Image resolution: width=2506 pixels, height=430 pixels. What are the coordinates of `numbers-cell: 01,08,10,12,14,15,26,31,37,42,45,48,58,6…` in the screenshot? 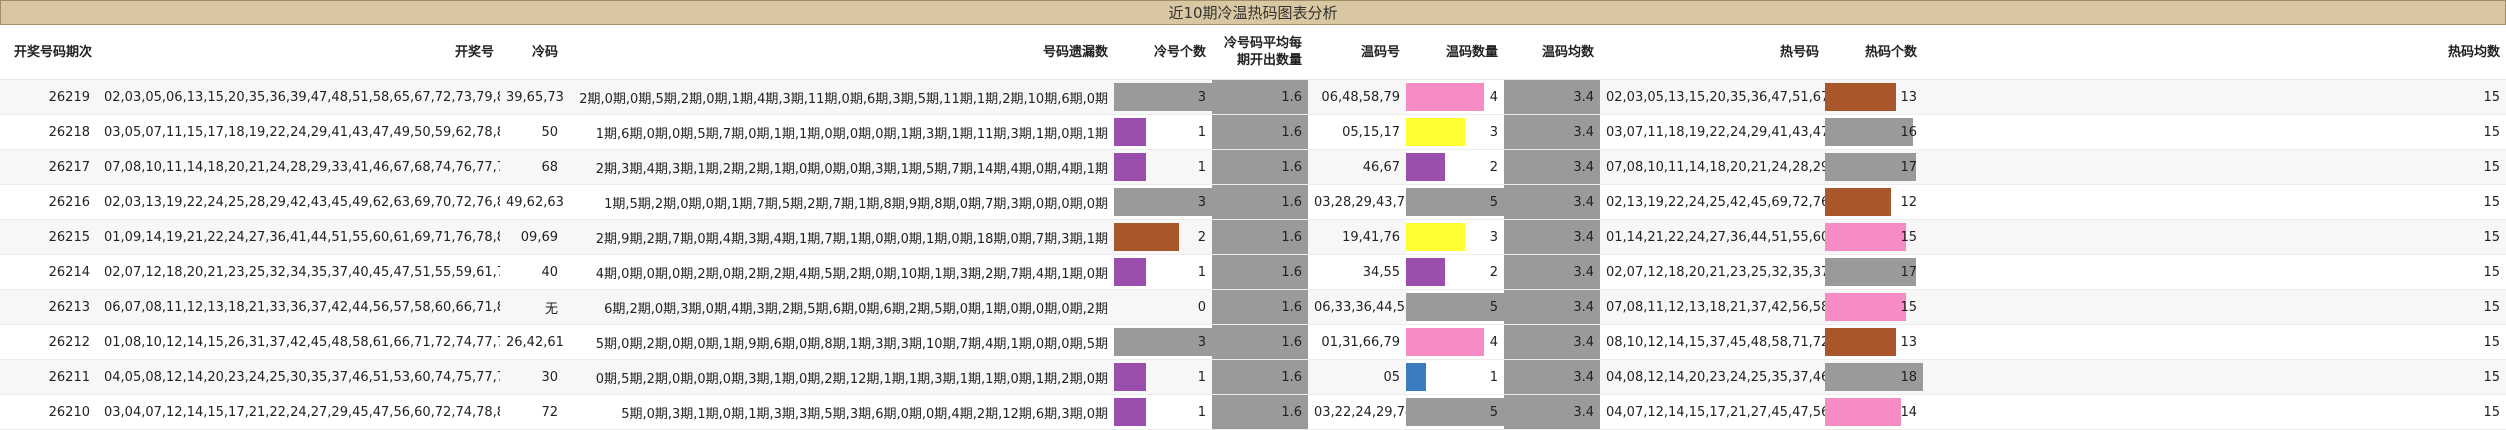 It's located at (299, 342).